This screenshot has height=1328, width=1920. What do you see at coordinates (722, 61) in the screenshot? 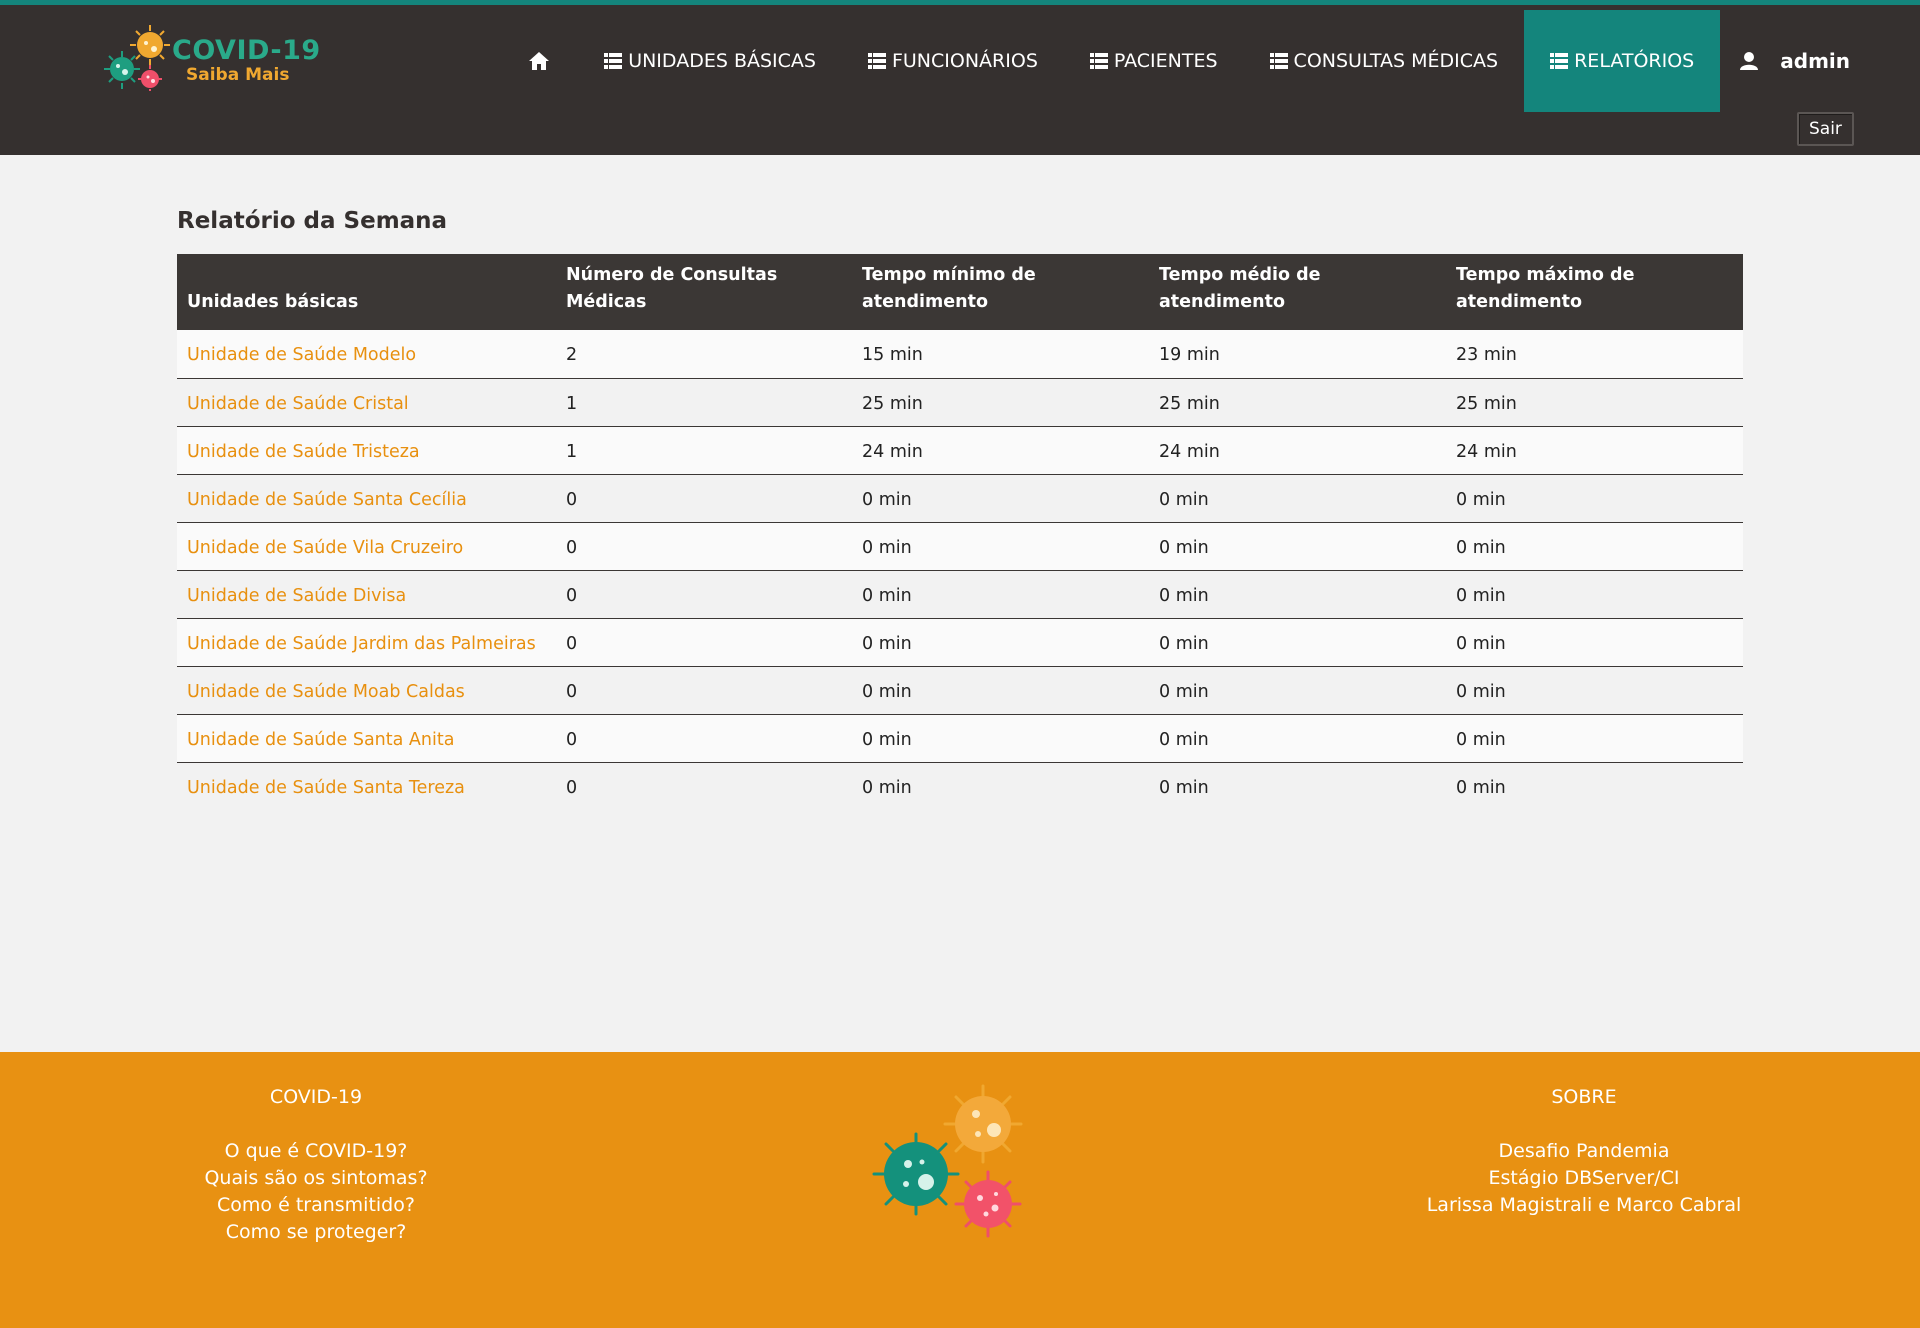
I see `nav-label: UNIDADES BÁSICAS` at bounding box center [722, 61].